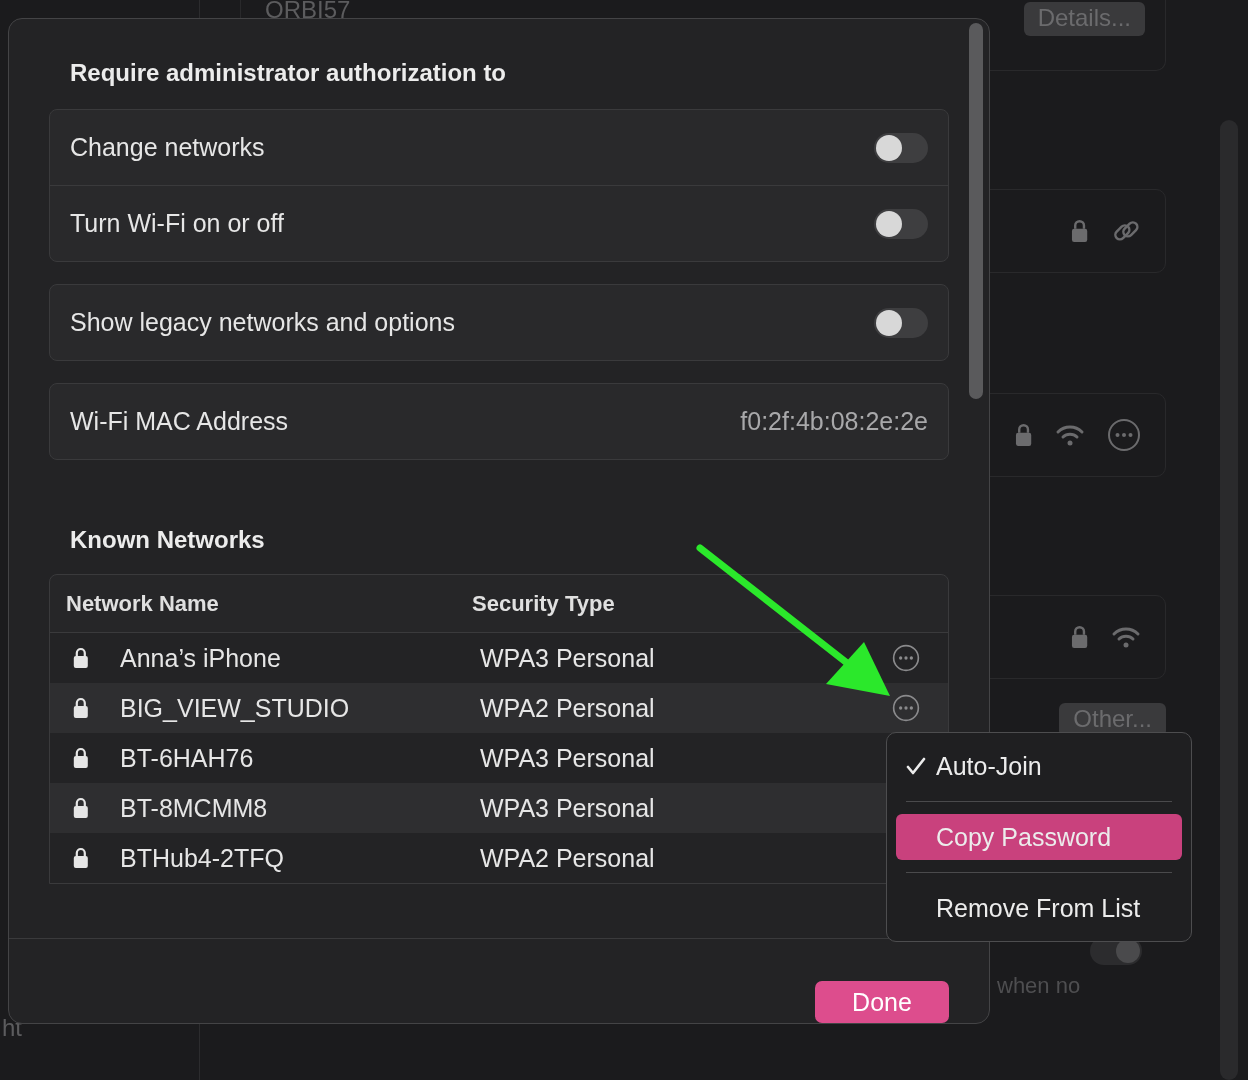 The width and height of the screenshot is (1248, 1080). I want to click on network-name: BTHub4-2TFQ, so click(202, 858).